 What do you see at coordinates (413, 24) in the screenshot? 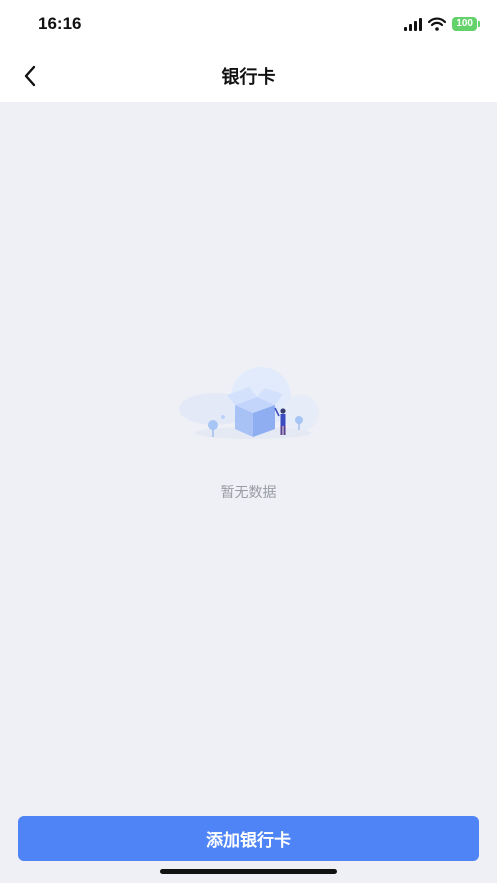
I see `signal-icon` at bounding box center [413, 24].